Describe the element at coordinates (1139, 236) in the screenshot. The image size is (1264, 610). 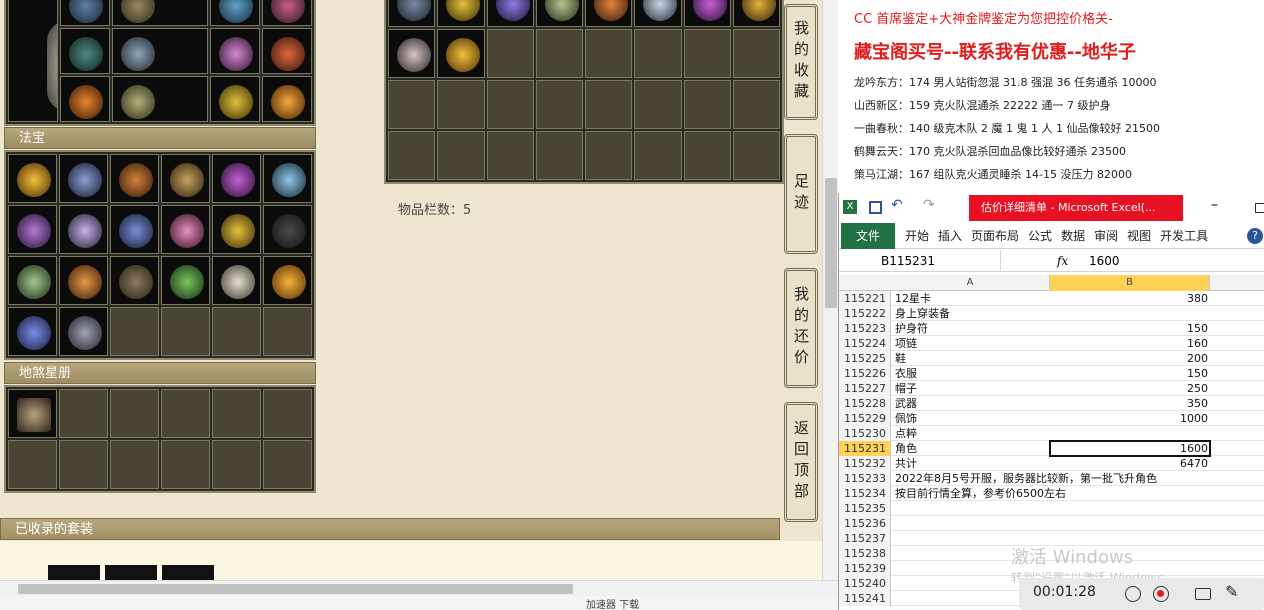
I see `tab-view: 视图` at that location.